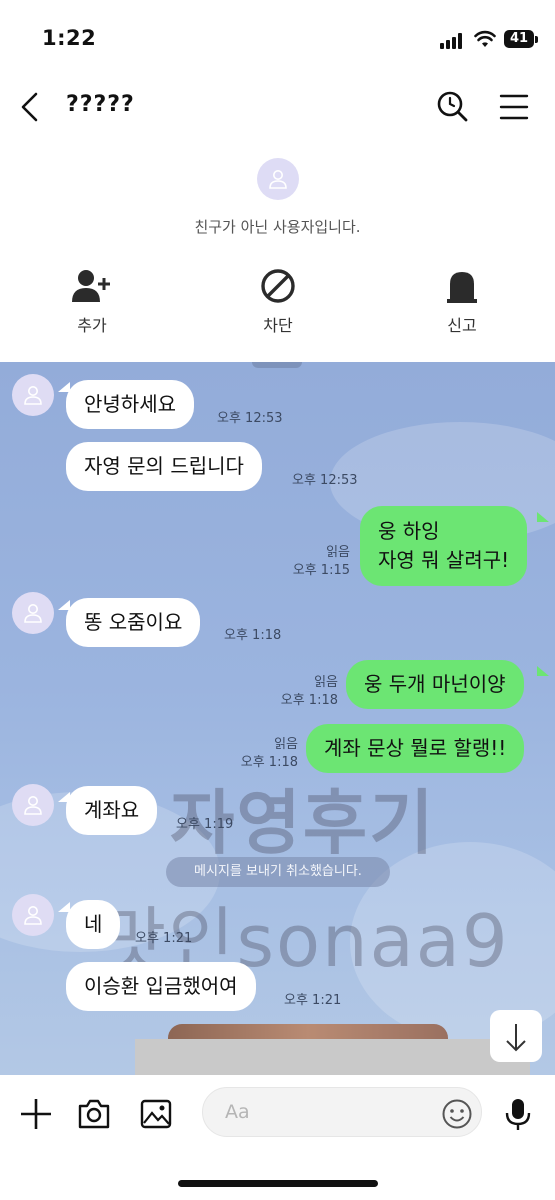  I want to click on siren-icon, so click(462, 287).